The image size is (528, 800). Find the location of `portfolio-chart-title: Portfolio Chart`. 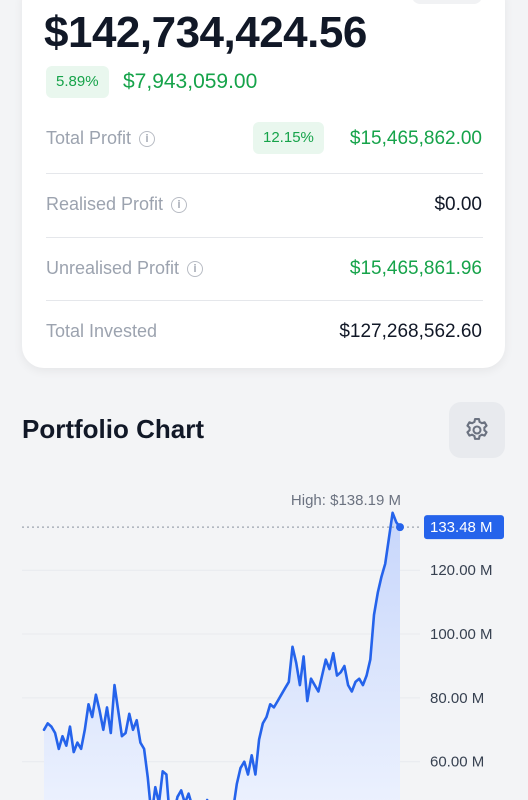

portfolio-chart-title: Portfolio Chart is located at coordinates (113, 429).